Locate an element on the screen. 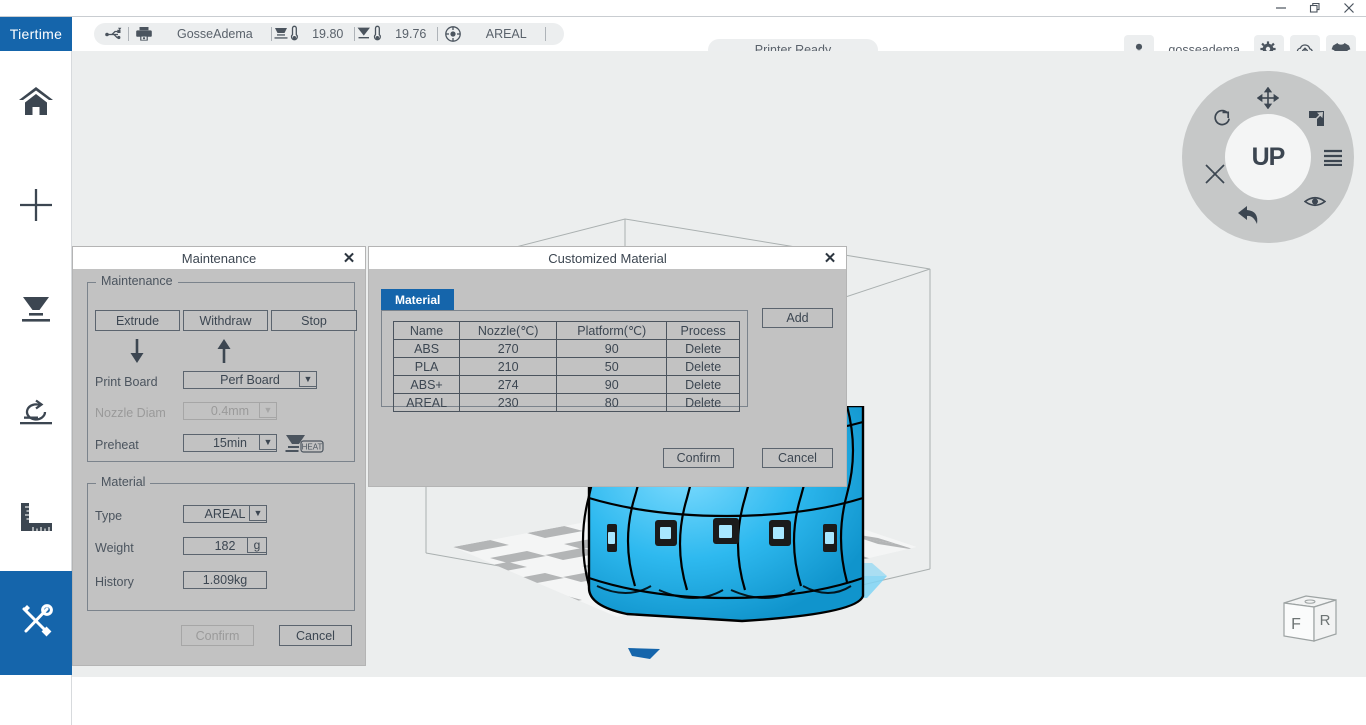 This screenshot has width=1366, height=725. collapse-icon is located at coordinates (1215, 174).